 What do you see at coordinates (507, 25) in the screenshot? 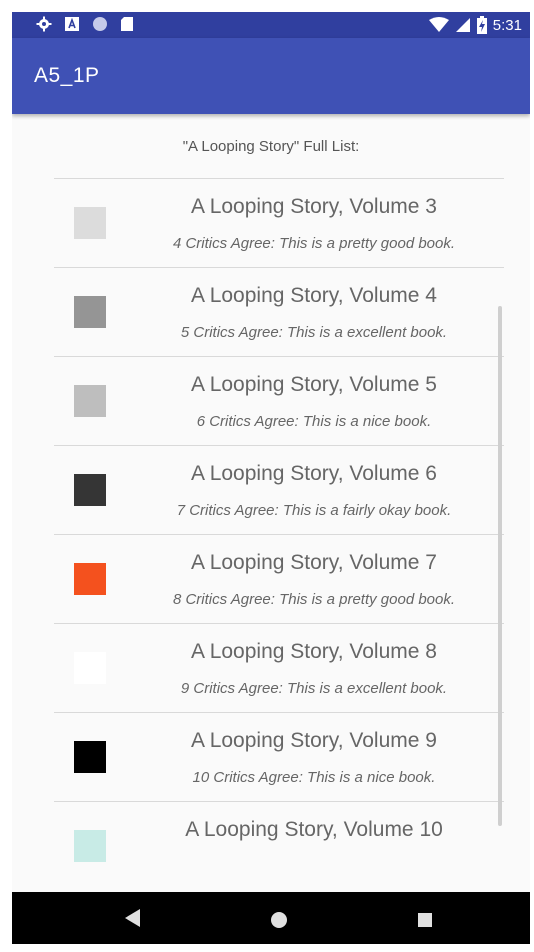
I see `status-time: 5:31` at bounding box center [507, 25].